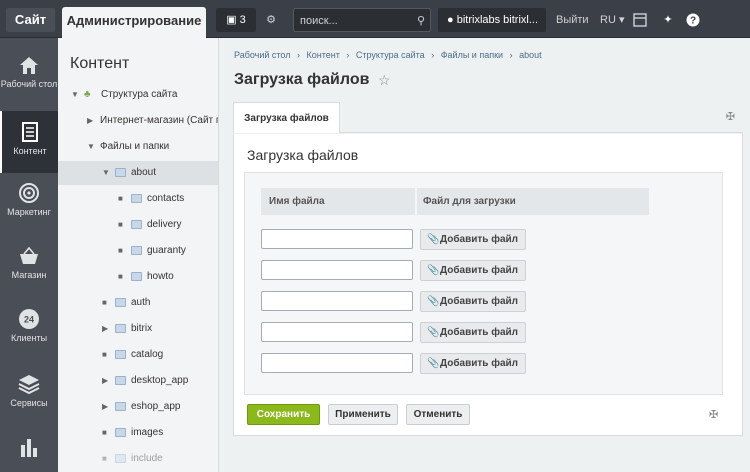 The width and height of the screenshot is (750, 472). I want to click on help-icon: ?, so click(693, 20).